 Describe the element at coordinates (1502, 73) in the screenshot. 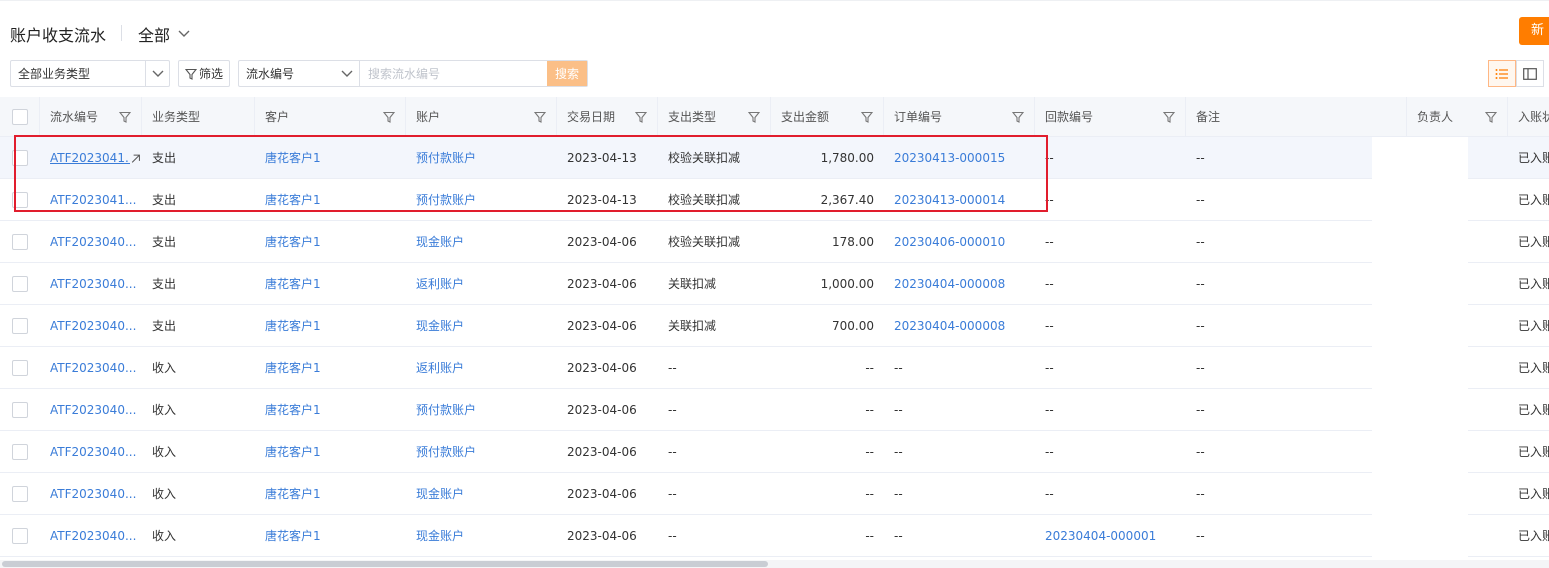

I see `list-view-toggle` at that location.